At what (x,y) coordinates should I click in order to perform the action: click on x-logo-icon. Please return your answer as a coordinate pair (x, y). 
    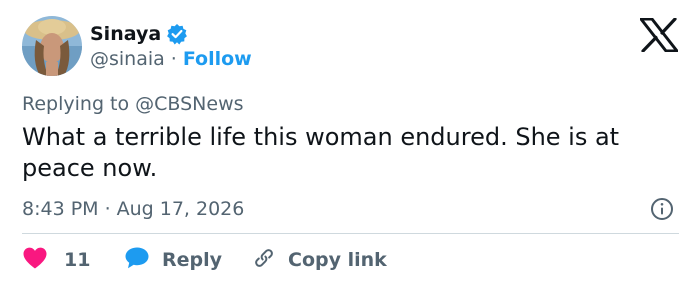
    Looking at the image, I should click on (659, 35).